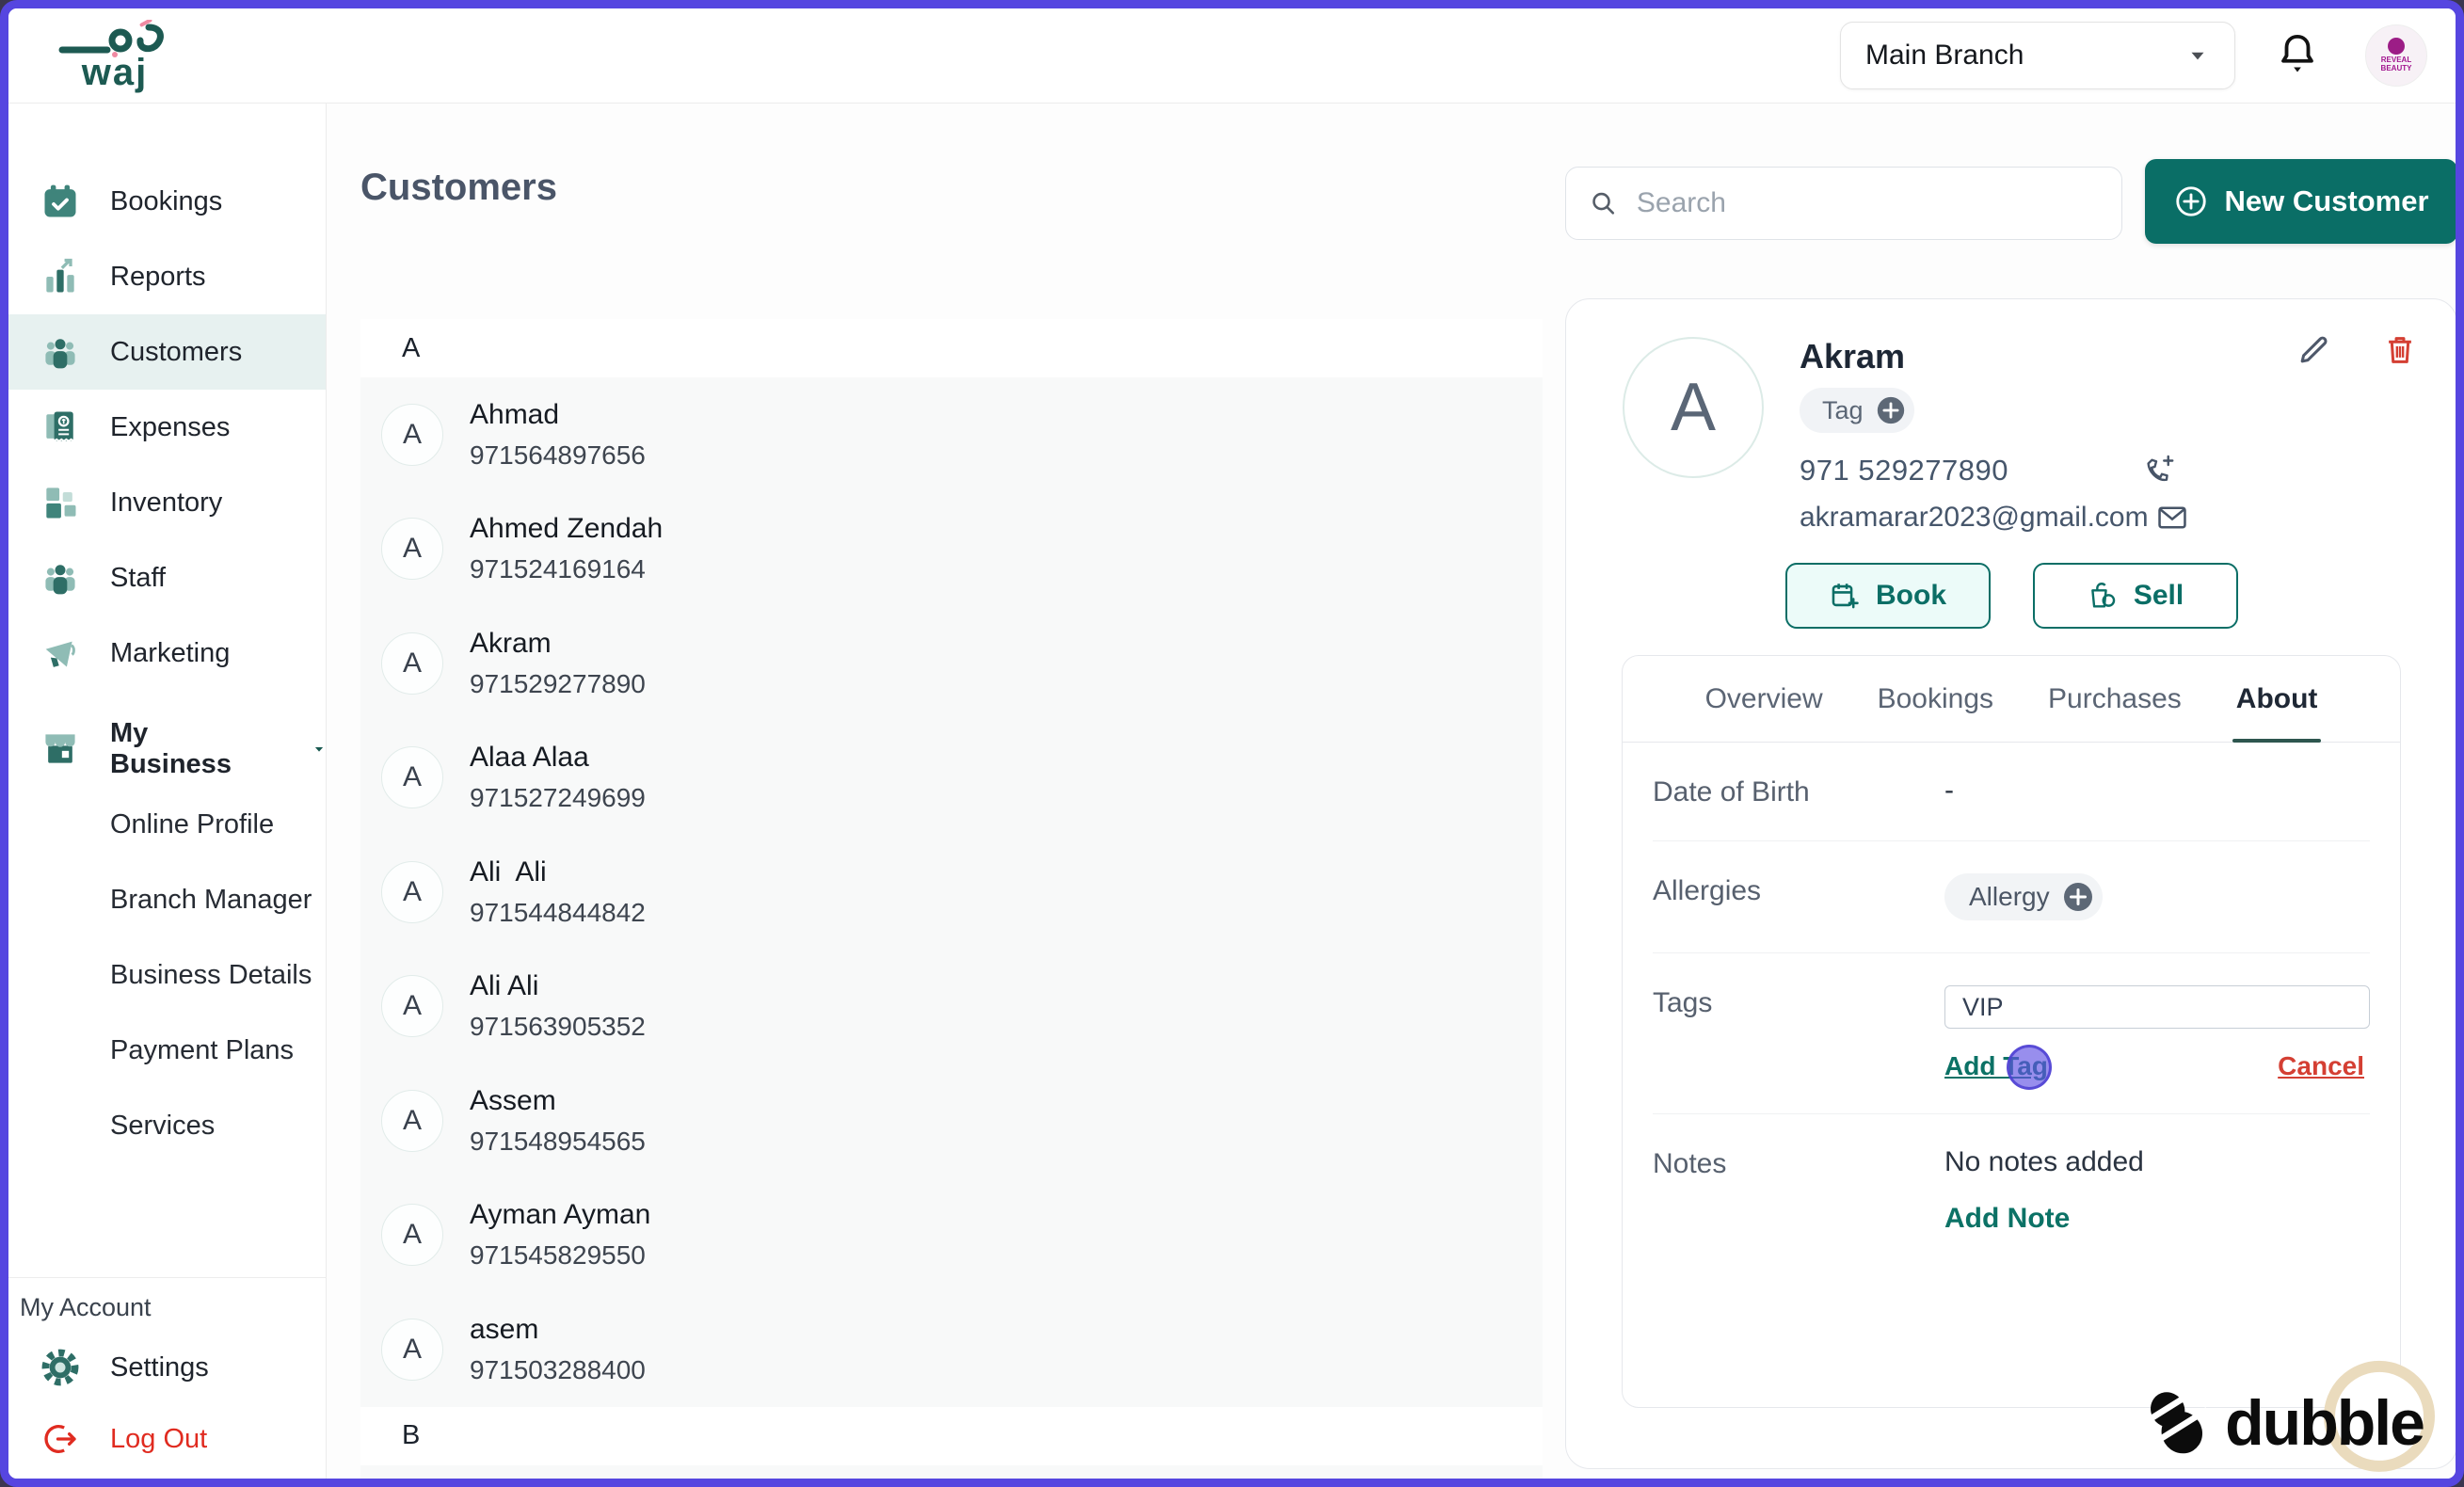  I want to click on sidebar-item-label: Log Out, so click(159, 1438).